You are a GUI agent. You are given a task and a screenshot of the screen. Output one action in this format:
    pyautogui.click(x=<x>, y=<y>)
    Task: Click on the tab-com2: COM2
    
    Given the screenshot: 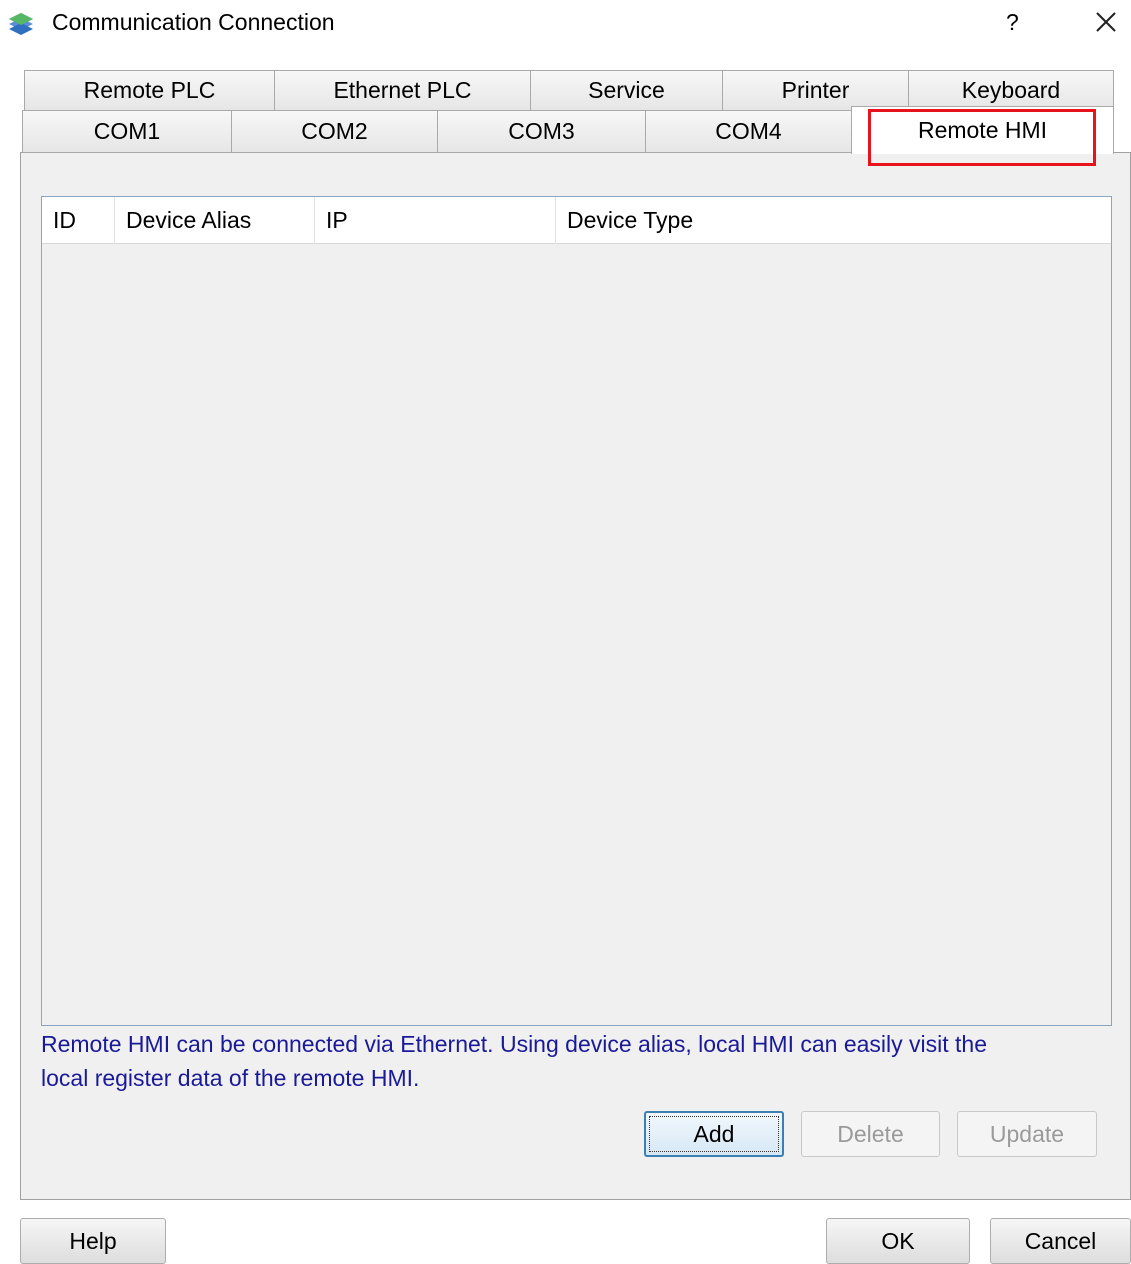 What is the action you would take?
    pyautogui.click(x=334, y=131)
    